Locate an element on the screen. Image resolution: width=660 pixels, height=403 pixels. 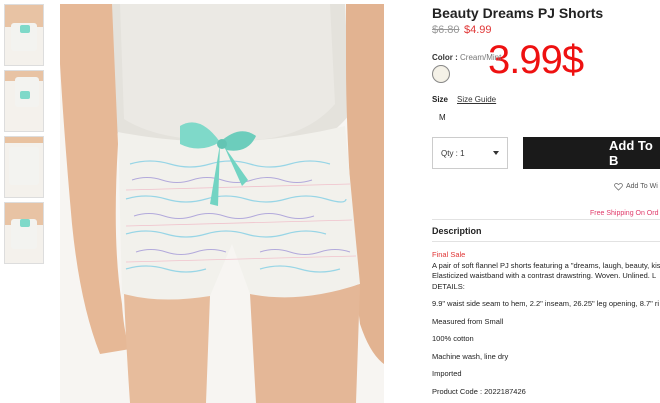
detail-measured-from: Measured from Small is located at coordinates (468, 321).